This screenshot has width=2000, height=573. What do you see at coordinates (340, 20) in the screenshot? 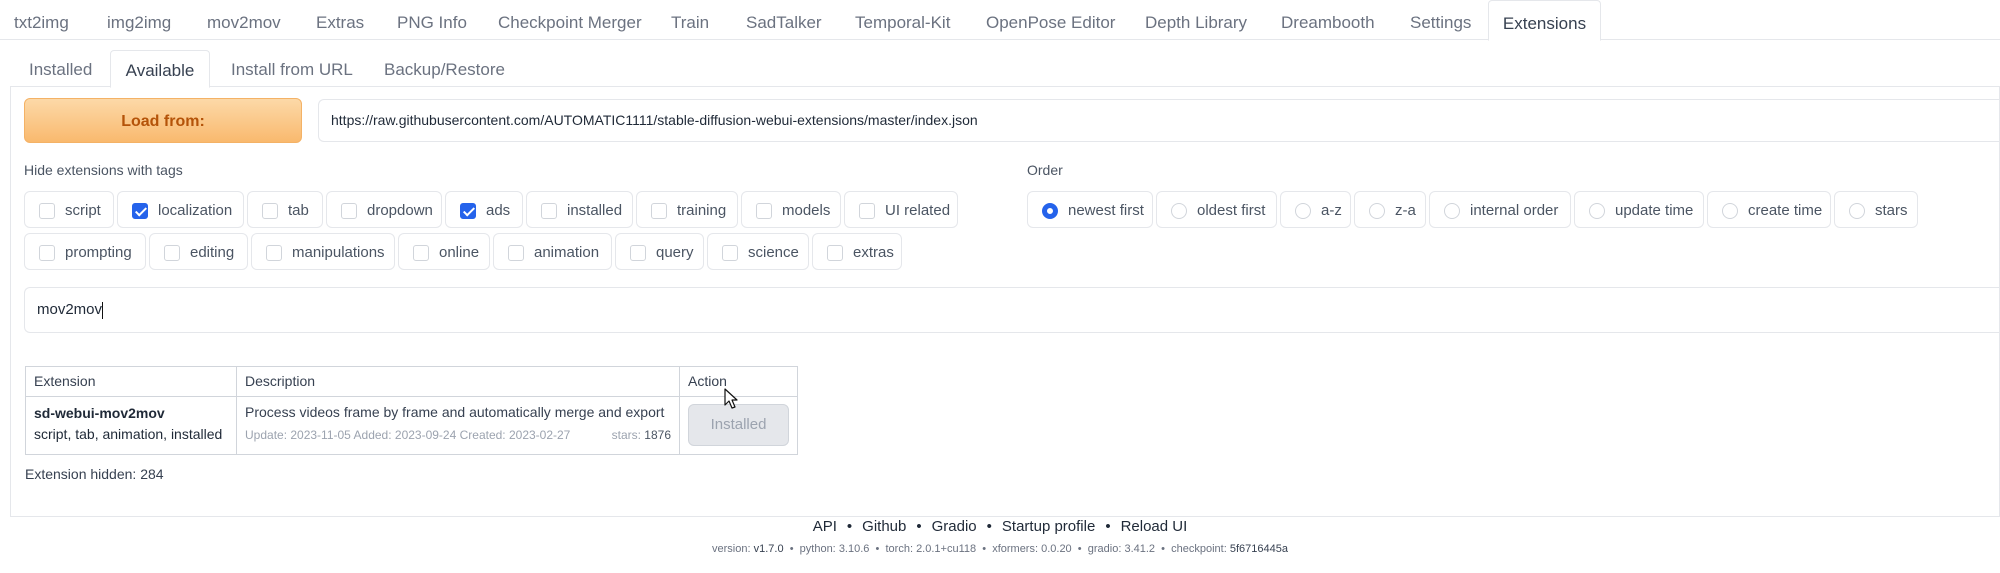
I see `tab-extras: Extras` at bounding box center [340, 20].